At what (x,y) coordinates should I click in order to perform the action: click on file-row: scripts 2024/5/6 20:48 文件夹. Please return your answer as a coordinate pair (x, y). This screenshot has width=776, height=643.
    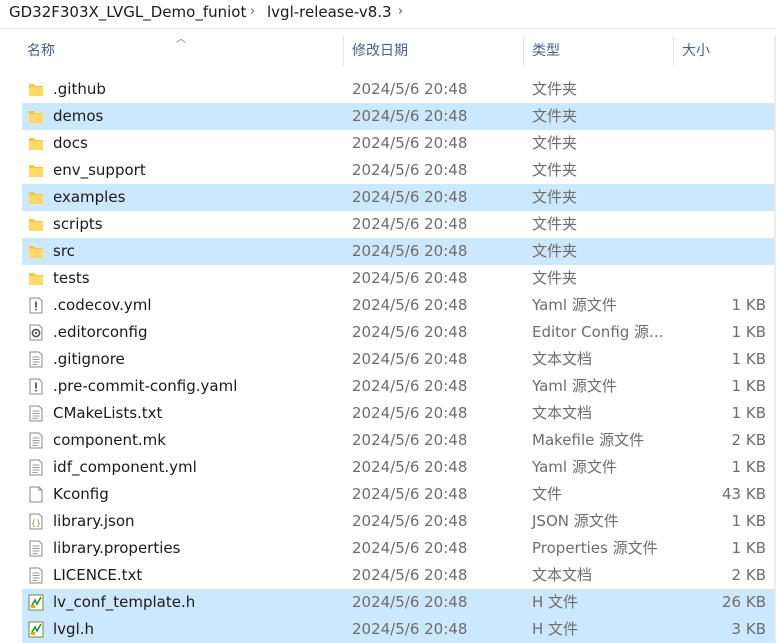
    Looking at the image, I should click on (399, 224).